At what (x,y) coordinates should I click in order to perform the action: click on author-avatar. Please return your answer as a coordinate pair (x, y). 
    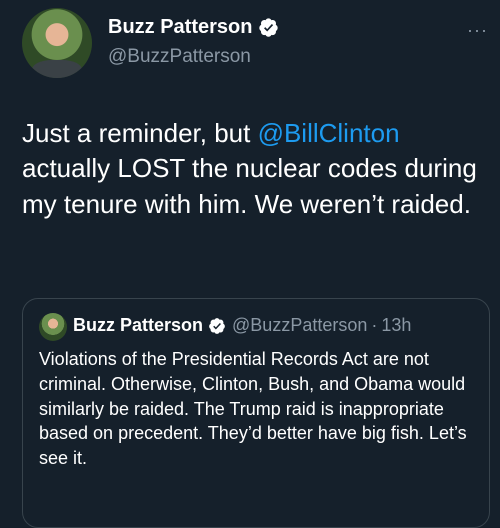
    Looking at the image, I should click on (57, 43).